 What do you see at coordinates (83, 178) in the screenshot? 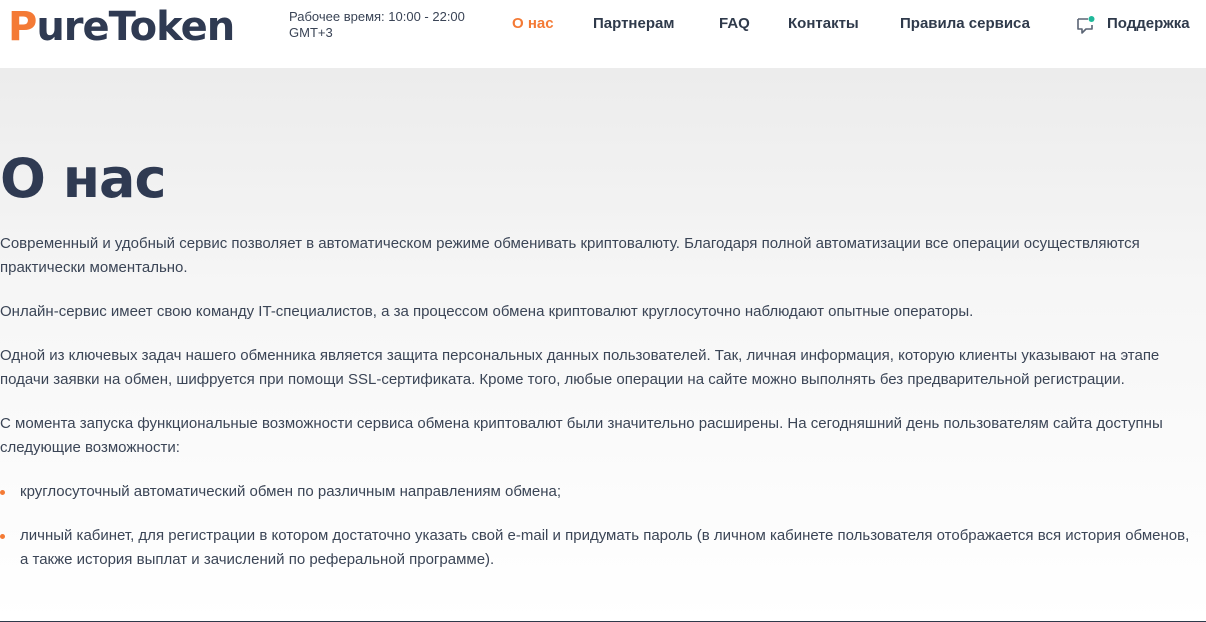
I see `page-title: О нас` at bounding box center [83, 178].